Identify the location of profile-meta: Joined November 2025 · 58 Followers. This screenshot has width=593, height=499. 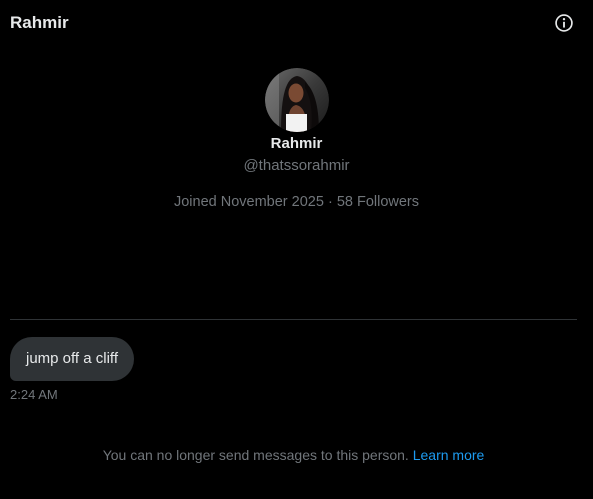
(296, 202).